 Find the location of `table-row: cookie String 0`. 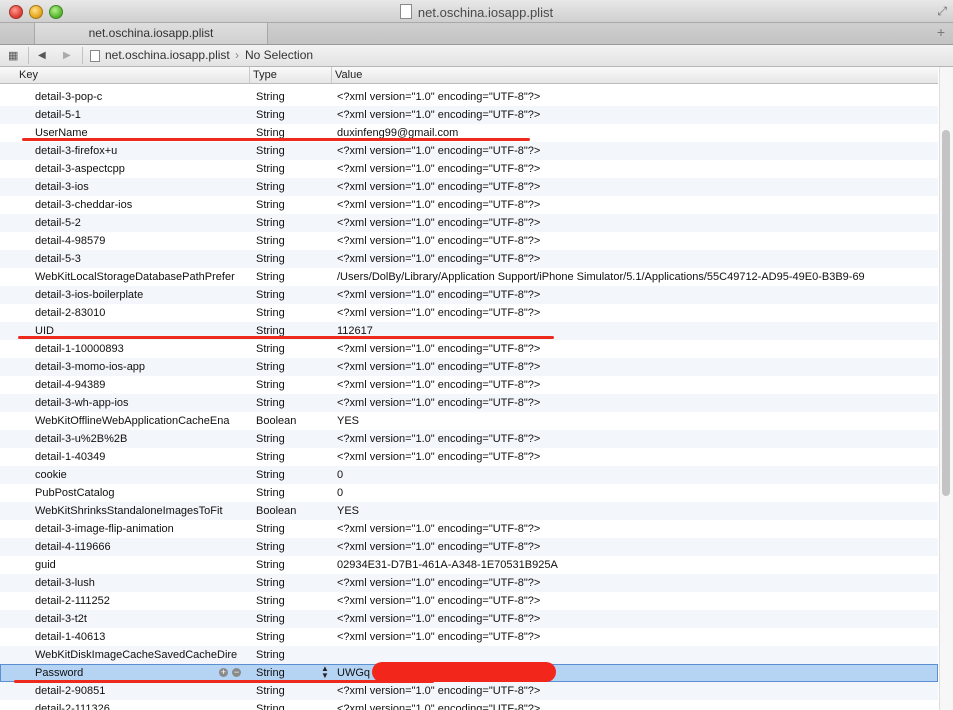

table-row: cookie String 0 is located at coordinates (469, 475).